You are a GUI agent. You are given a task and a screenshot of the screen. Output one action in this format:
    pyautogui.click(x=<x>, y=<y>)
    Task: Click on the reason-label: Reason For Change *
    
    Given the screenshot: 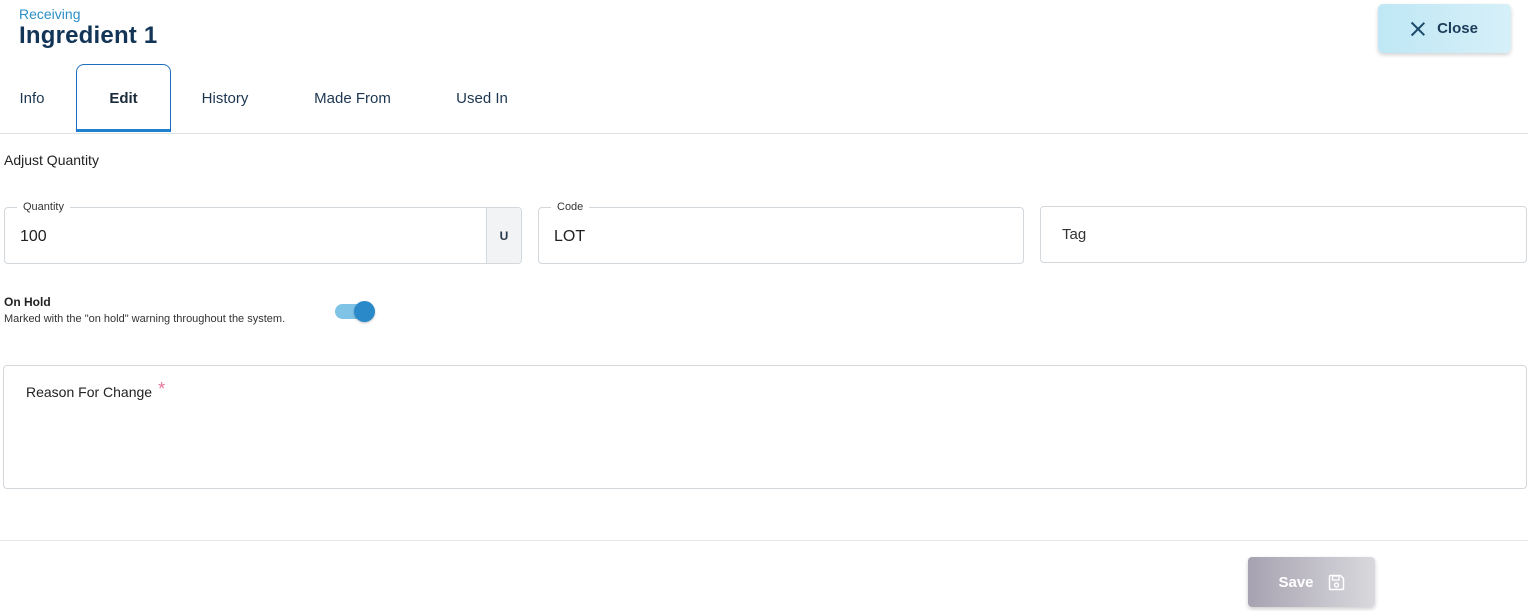 What is the action you would take?
    pyautogui.click(x=96, y=389)
    